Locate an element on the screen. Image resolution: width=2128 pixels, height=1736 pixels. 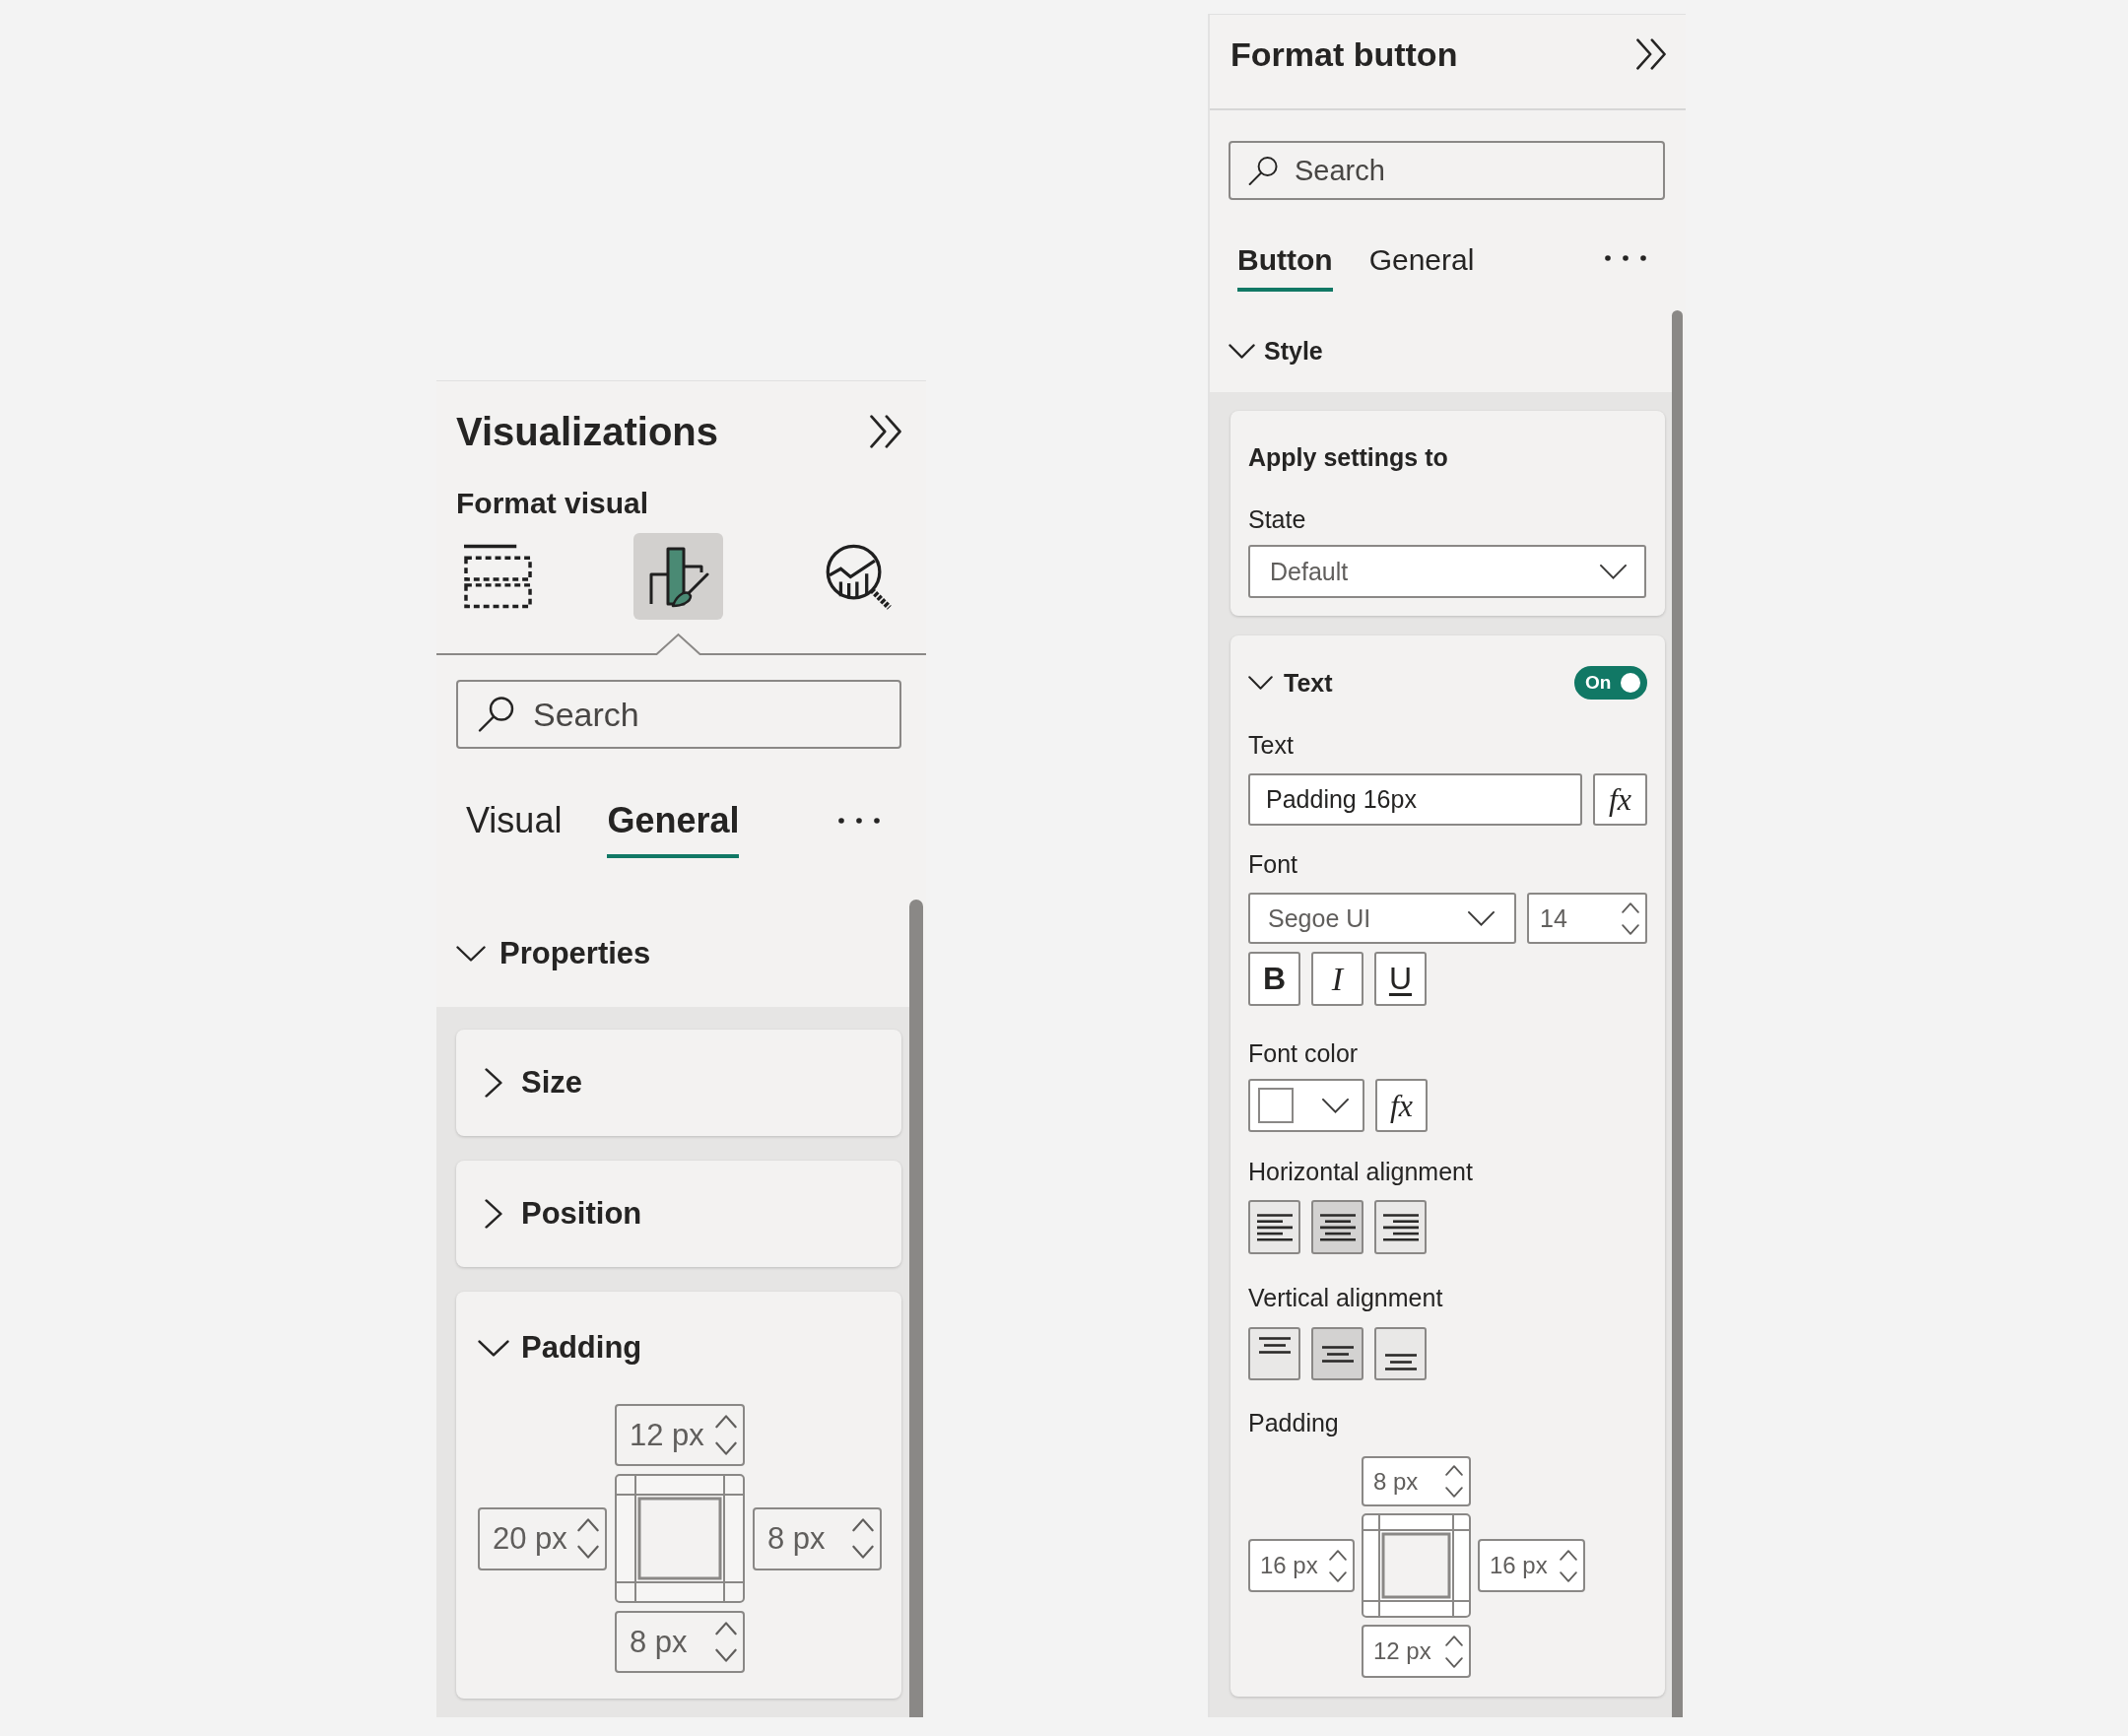
pane-title: Visualizations is located at coordinates (587, 432).